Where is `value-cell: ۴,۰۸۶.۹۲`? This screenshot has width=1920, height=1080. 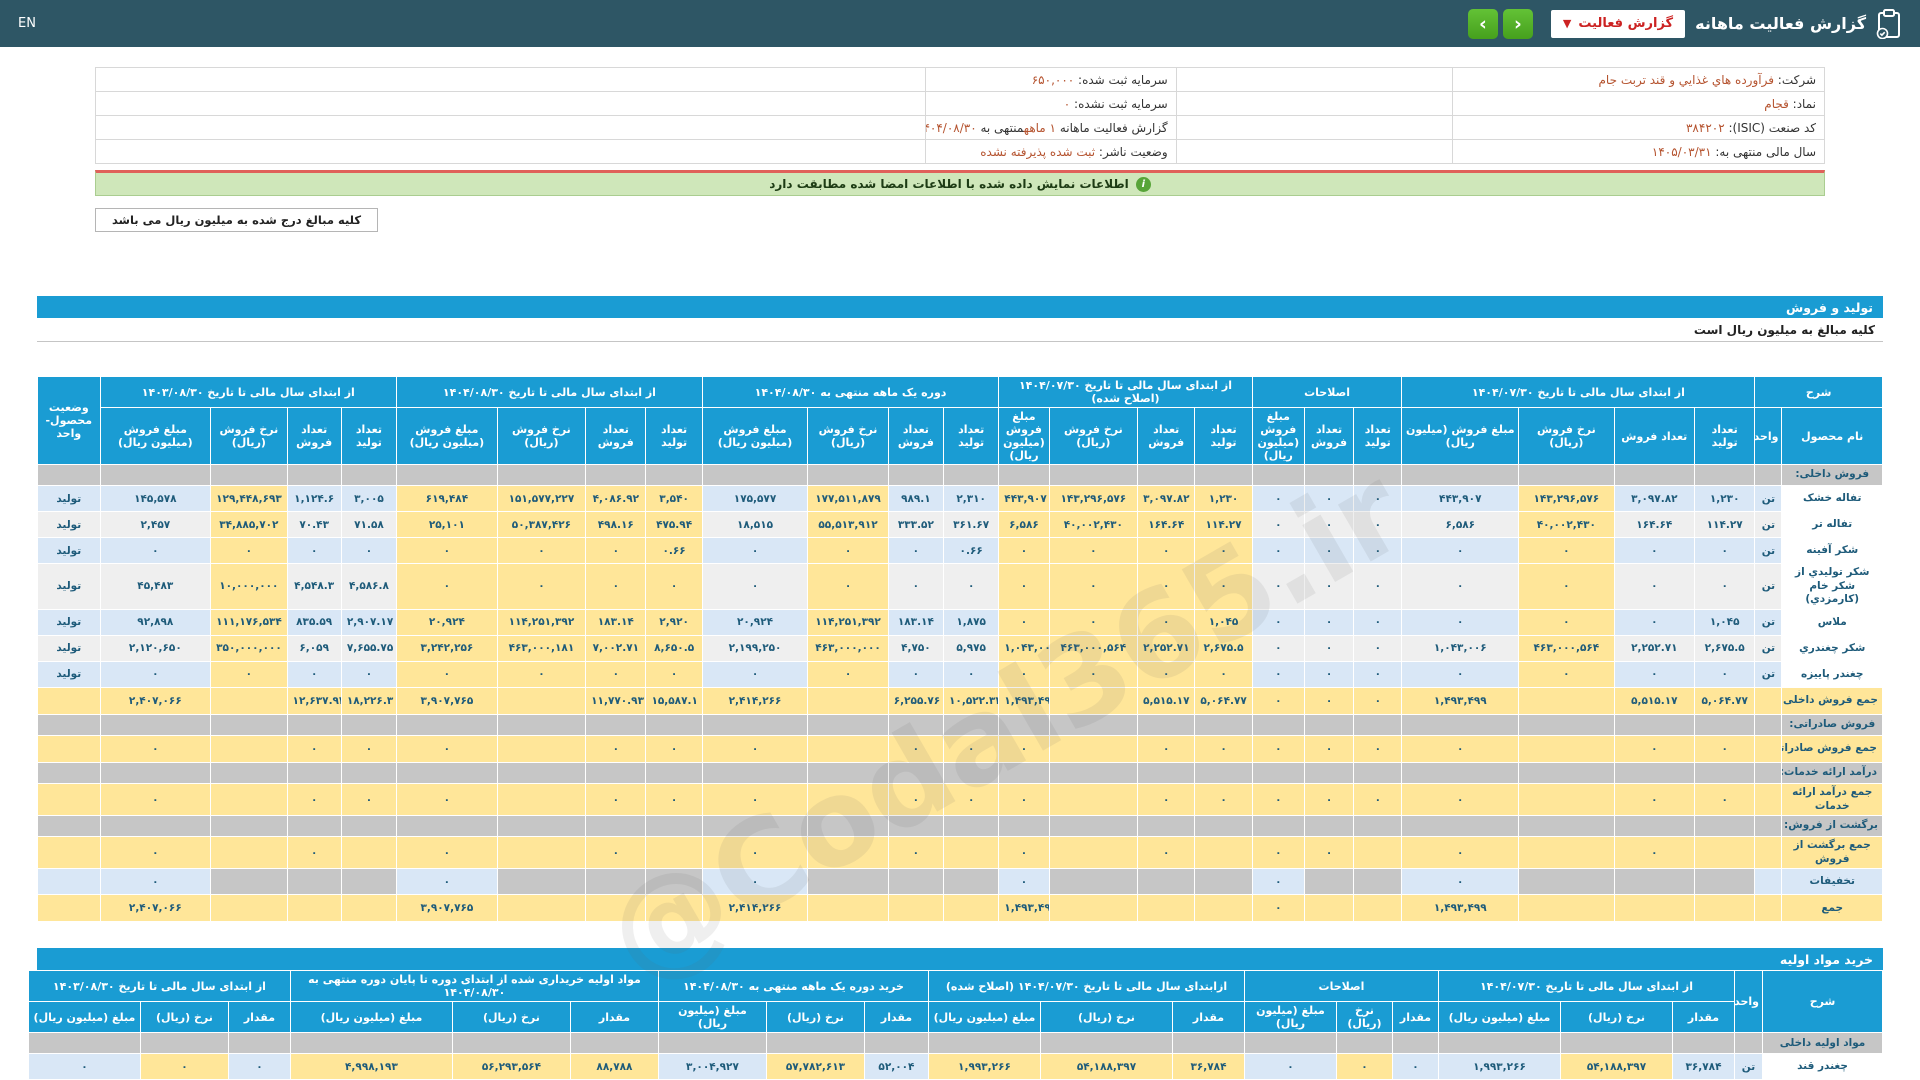 value-cell: ۴,۰۸۶.۹۲ is located at coordinates (616, 498).